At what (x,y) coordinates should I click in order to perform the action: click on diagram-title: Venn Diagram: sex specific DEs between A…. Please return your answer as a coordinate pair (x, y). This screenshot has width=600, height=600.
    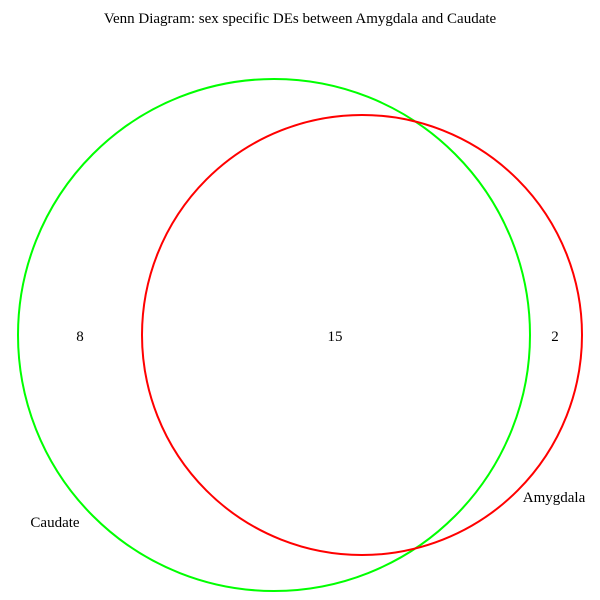
    Looking at the image, I should click on (300, 19).